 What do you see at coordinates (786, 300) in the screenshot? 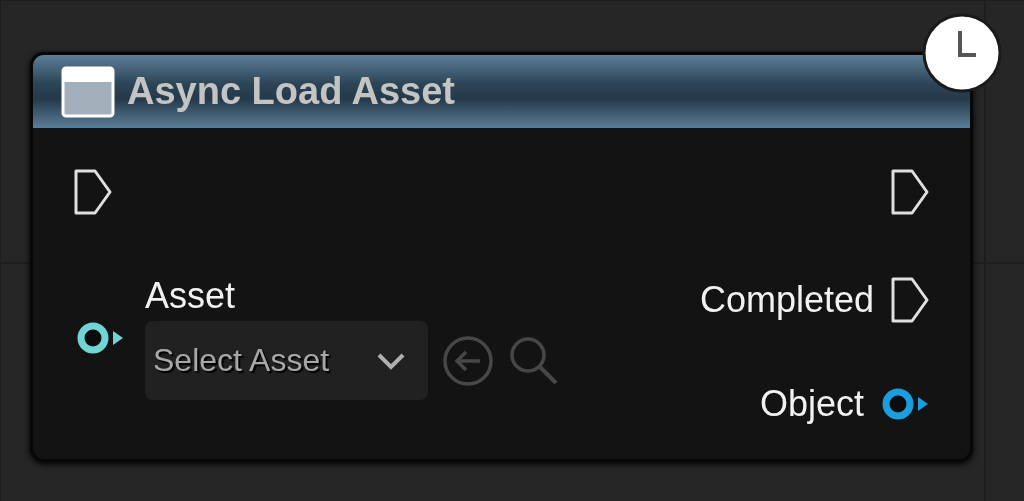
I see `pin-label: Completed` at bounding box center [786, 300].